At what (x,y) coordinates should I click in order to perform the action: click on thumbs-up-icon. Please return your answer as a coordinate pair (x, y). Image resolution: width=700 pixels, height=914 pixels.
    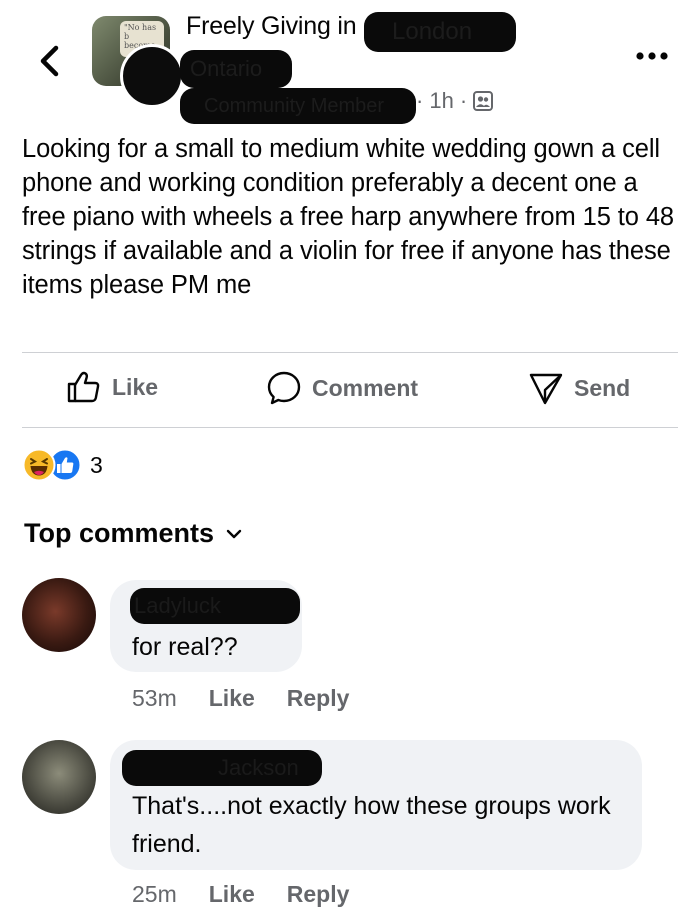
    Looking at the image, I should click on (83, 387).